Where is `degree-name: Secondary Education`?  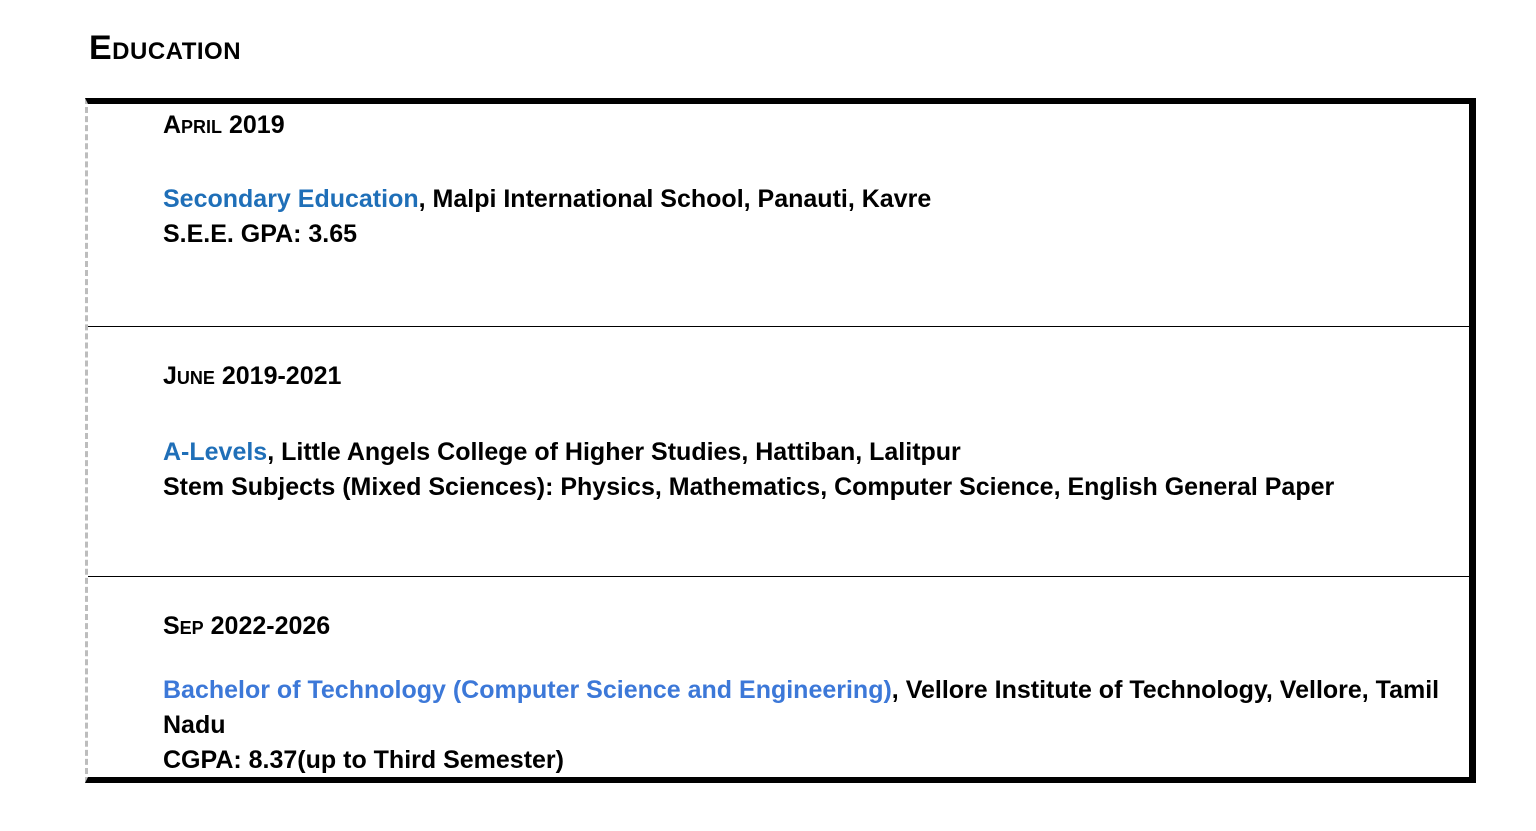 degree-name: Secondary Education is located at coordinates (291, 199).